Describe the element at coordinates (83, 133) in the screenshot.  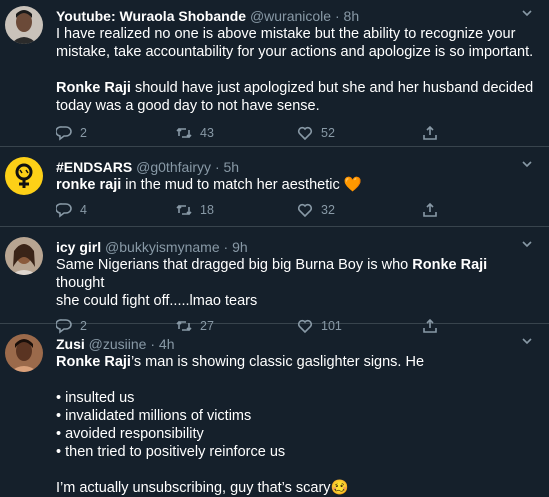
I see `reply-count: 2` at that location.